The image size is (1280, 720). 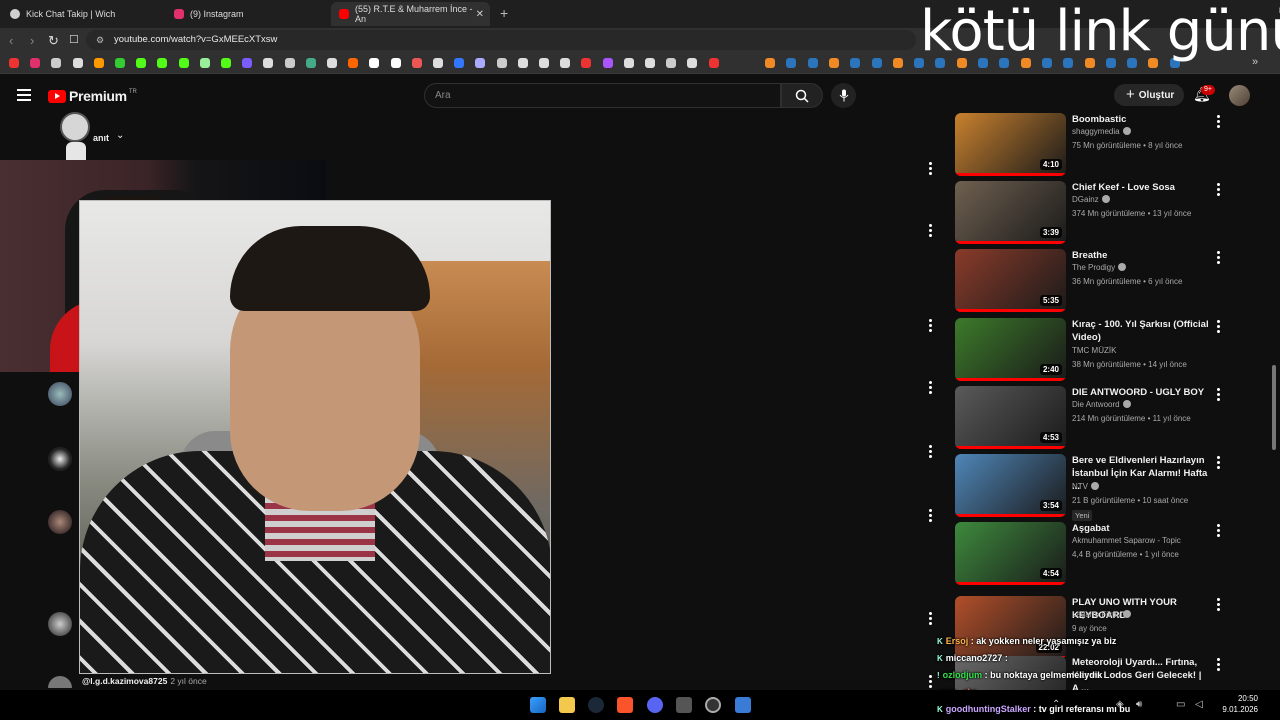 I want to click on volume-icon: 🔊︎, so click(x=1139, y=704).